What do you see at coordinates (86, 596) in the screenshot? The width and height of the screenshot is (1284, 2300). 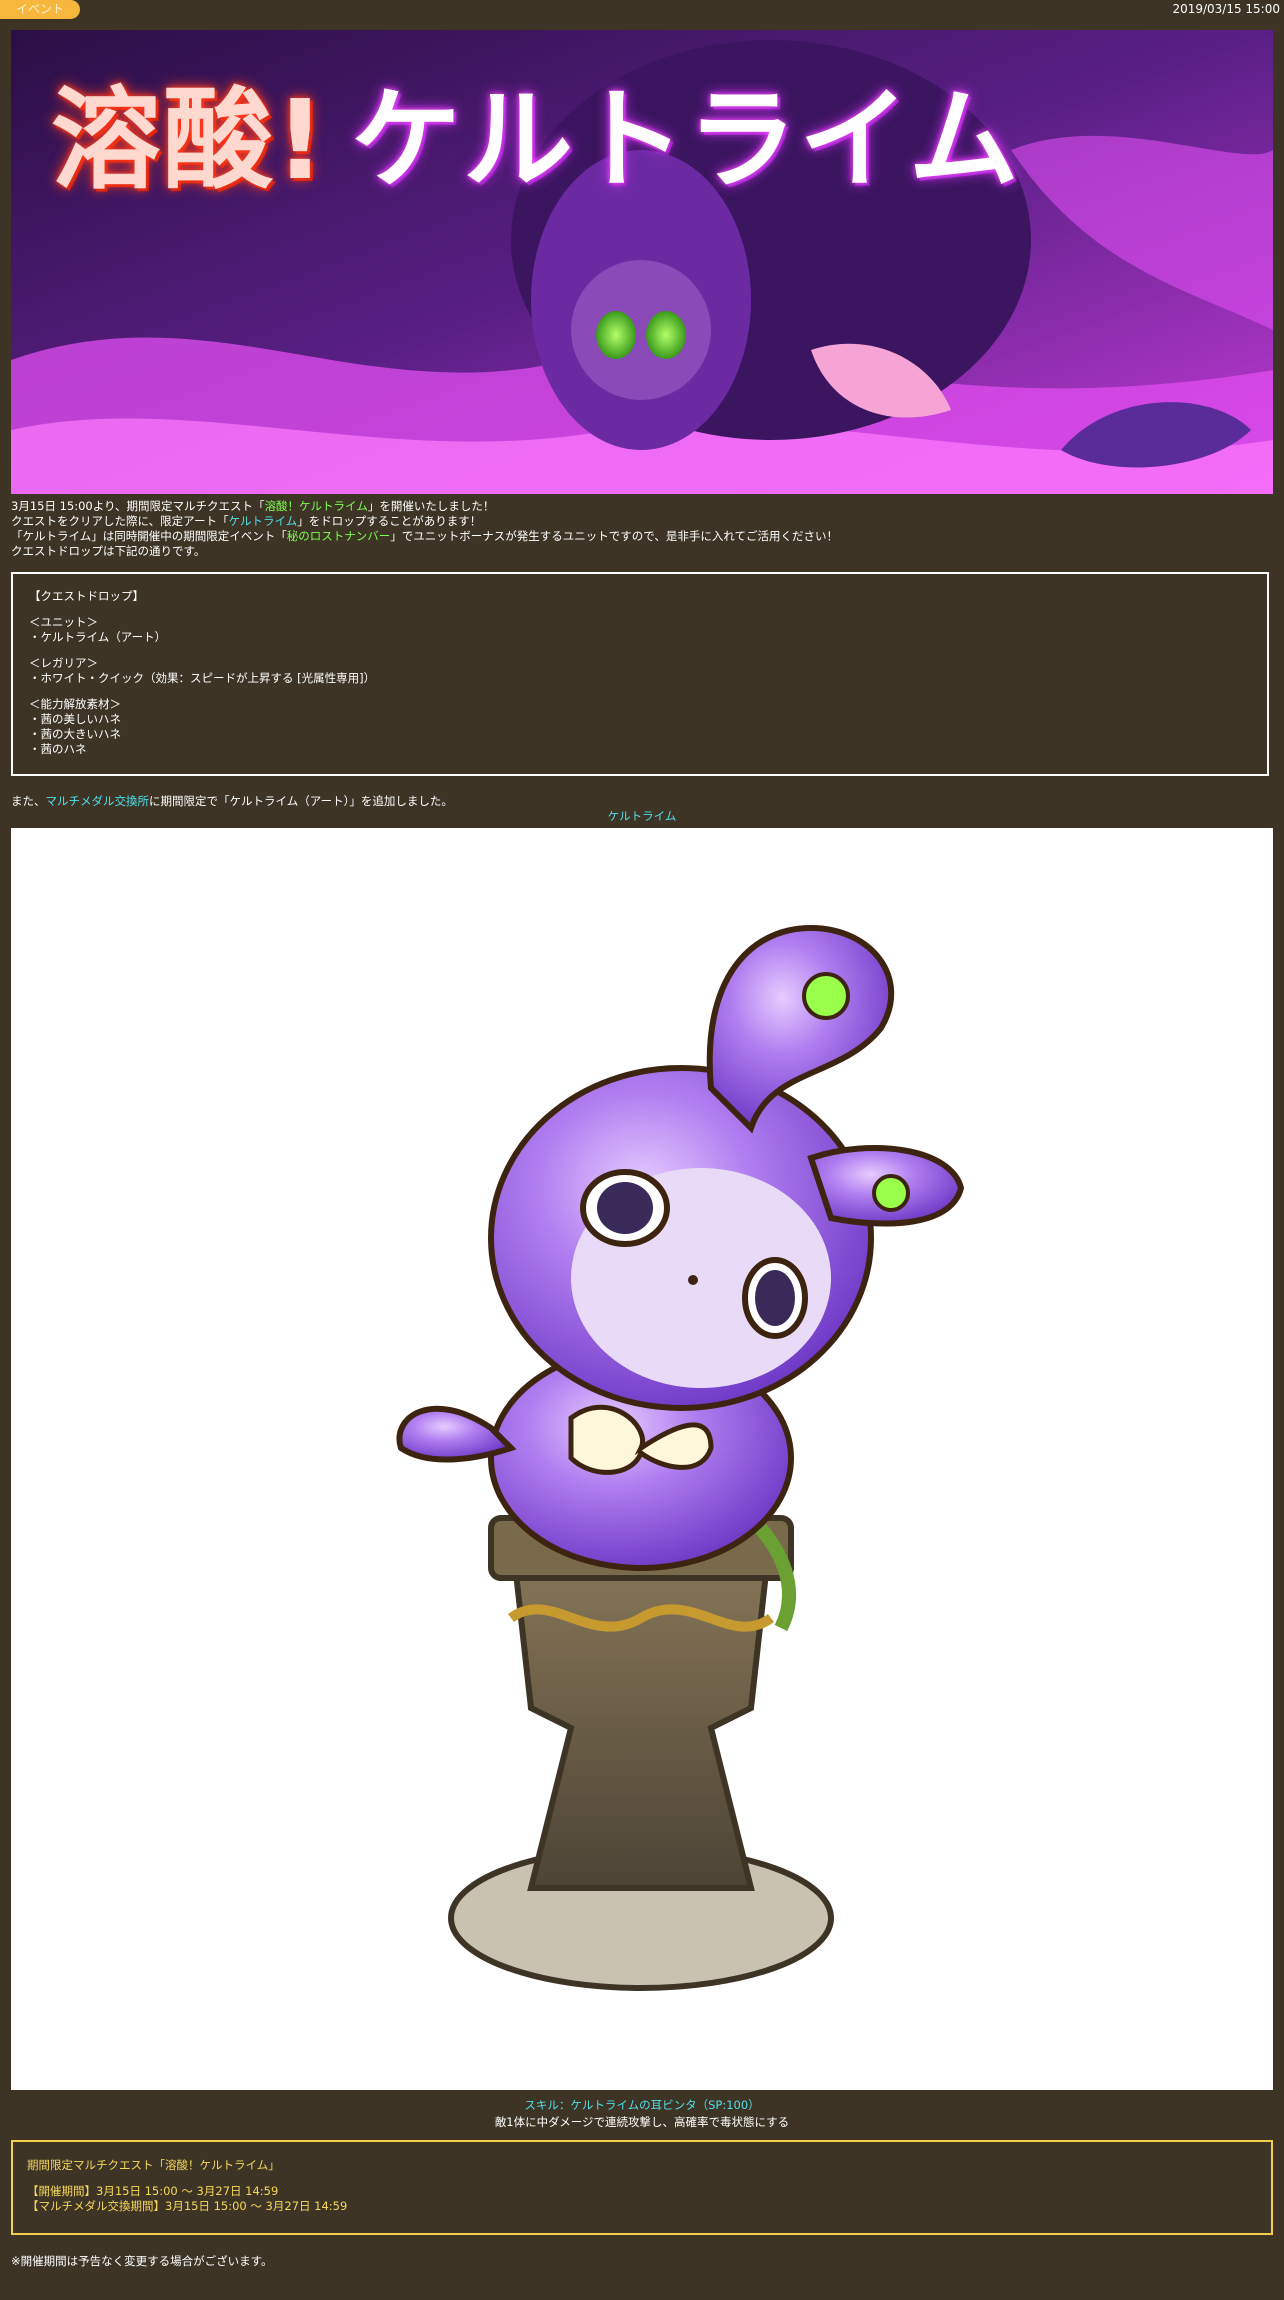 I see `drops-heading: 【クエストドロップ】` at bounding box center [86, 596].